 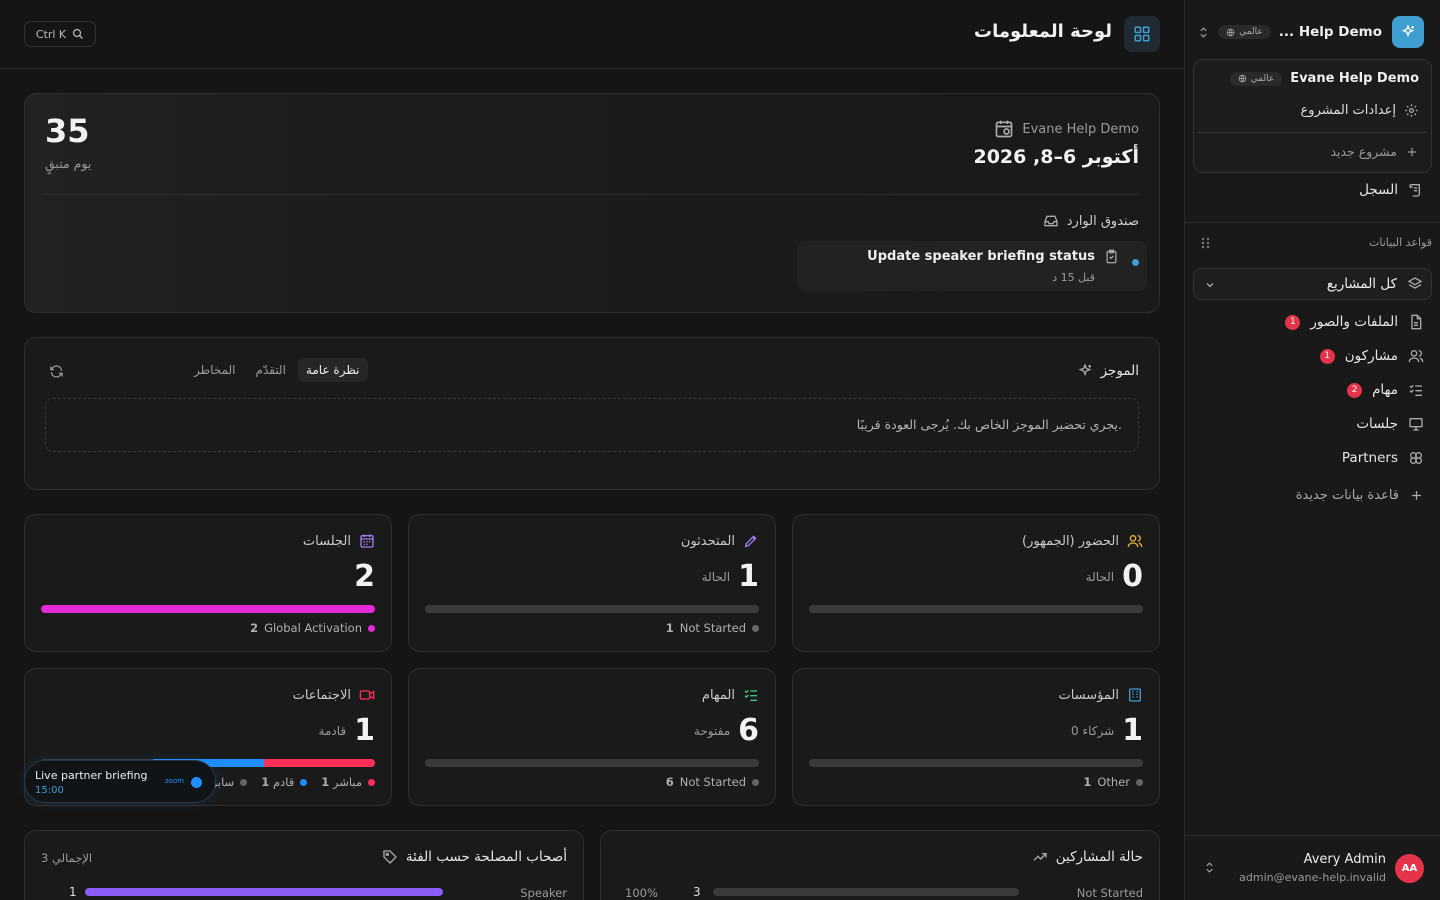 I want to click on sessions-bar, so click(x=208, y=609).